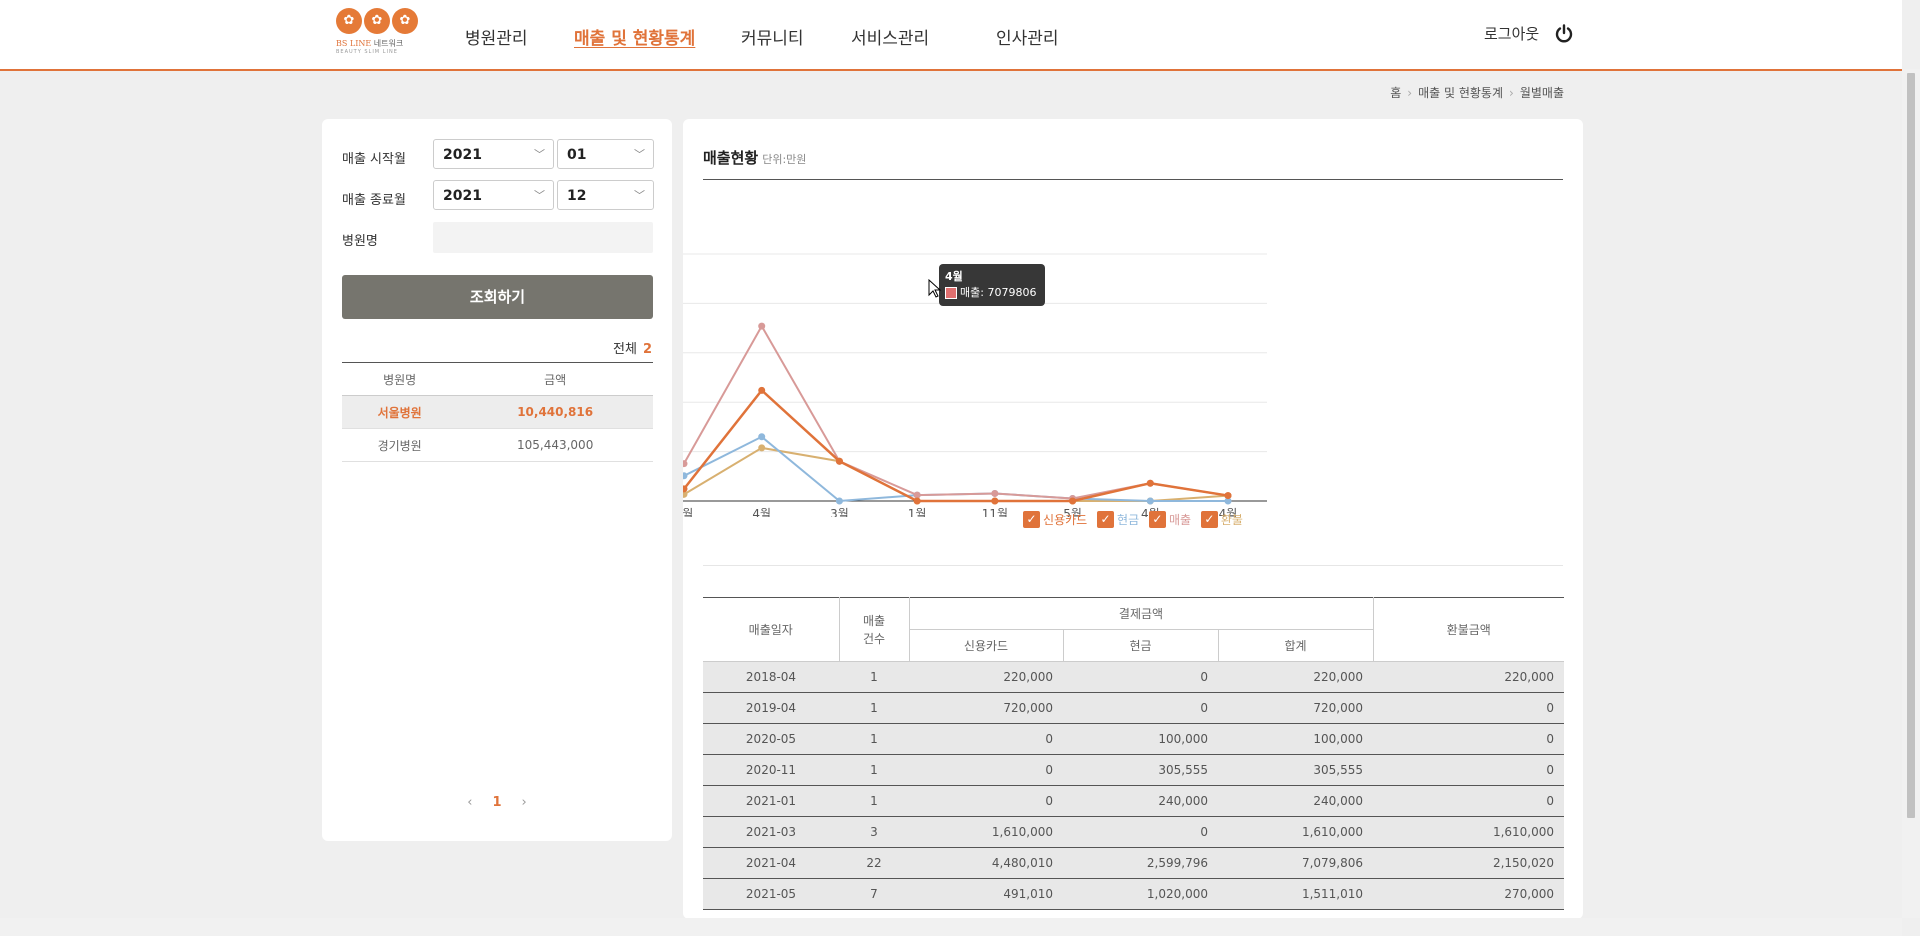 The image size is (1920, 936). I want to click on section-title: 매출현황 단위:만원, so click(754, 157).